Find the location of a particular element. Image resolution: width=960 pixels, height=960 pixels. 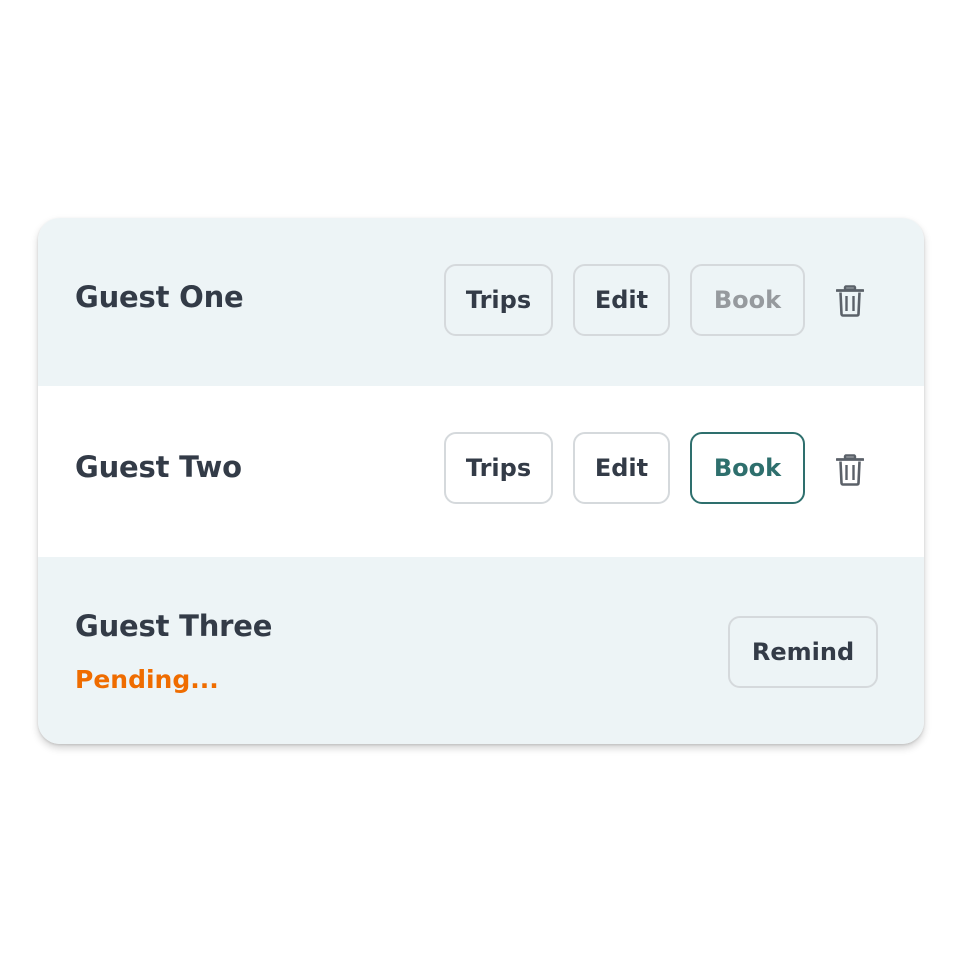

guest-name: Guest One is located at coordinates (159, 297).